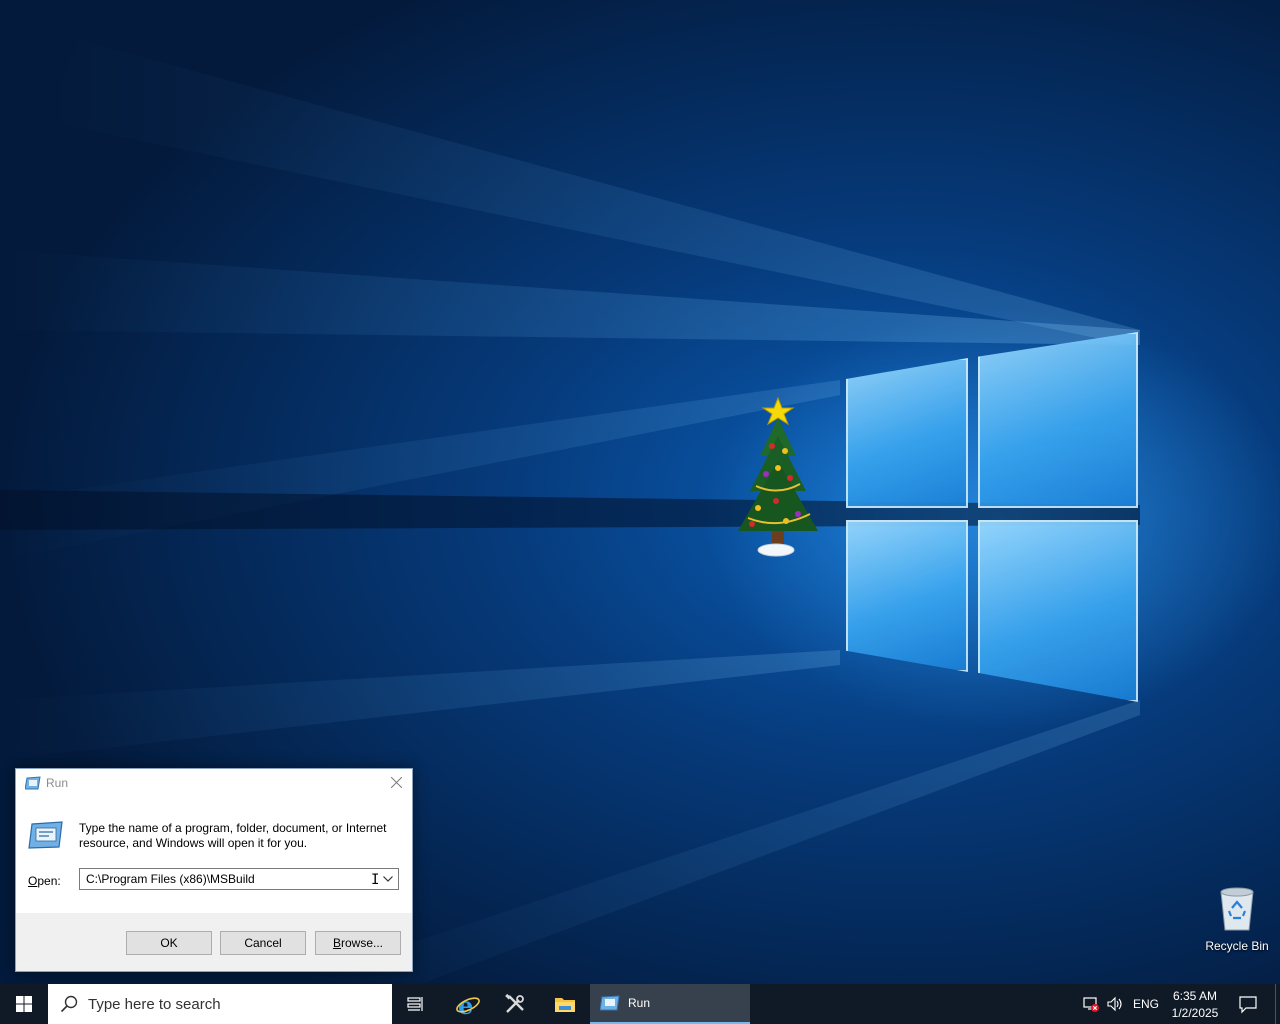 Image resolution: width=1280 pixels, height=1024 pixels. I want to click on cancel-button: Cancel, so click(263, 943).